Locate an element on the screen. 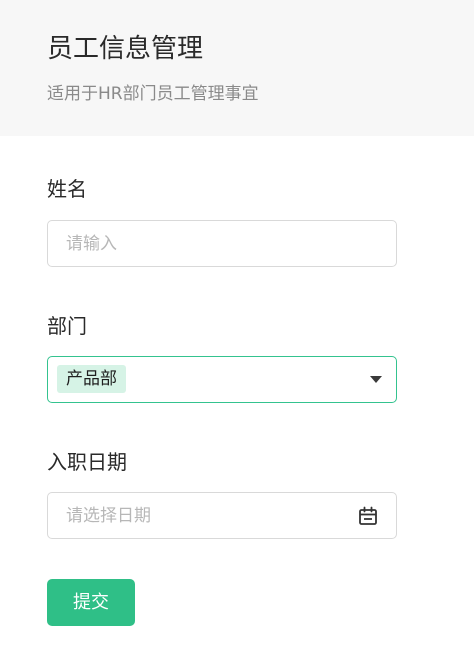  hire-date-field is located at coordinates (222, 515).